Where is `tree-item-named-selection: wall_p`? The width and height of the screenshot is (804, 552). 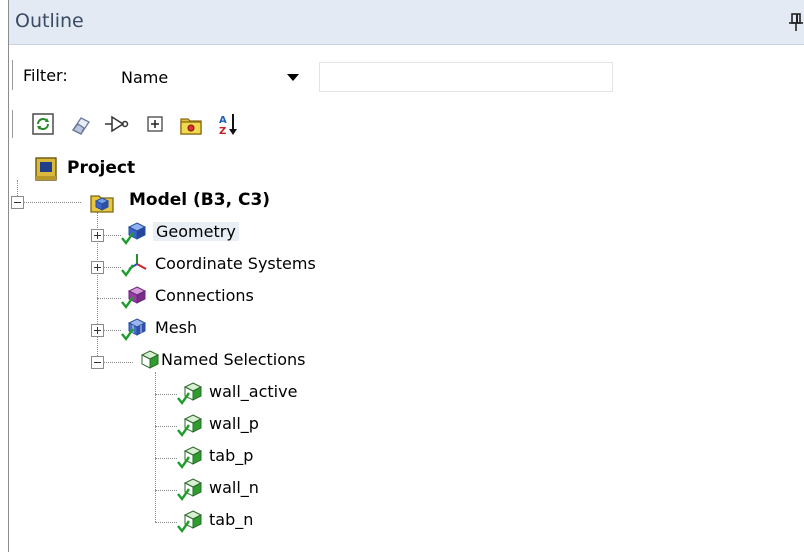
tree-item-named-selection: wall_p is located at coordinates (277, 426).